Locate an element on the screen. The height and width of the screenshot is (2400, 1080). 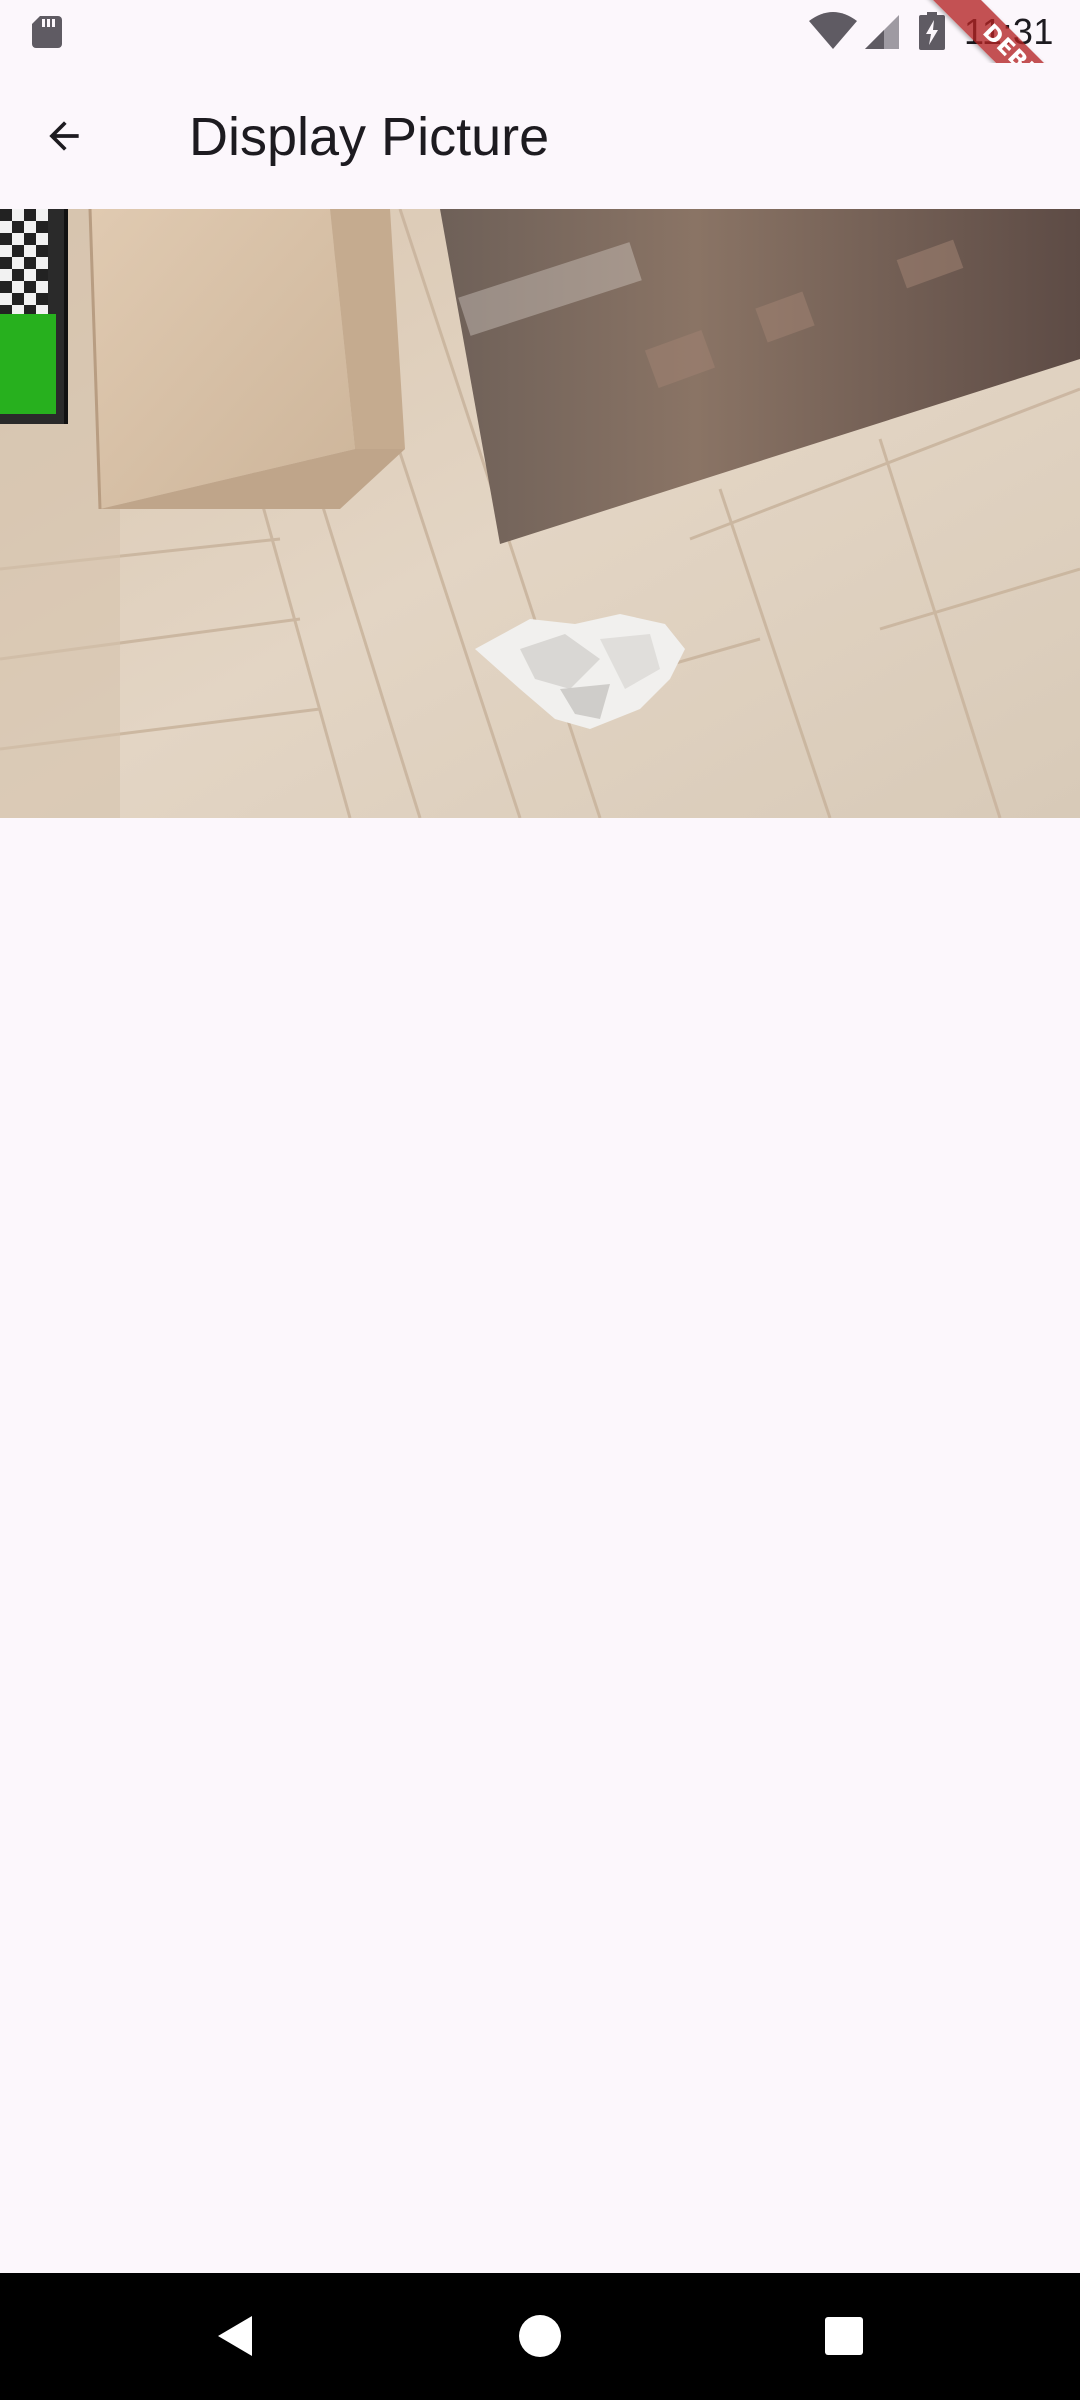
nav-back-button is located at coordinates (236, 2336).